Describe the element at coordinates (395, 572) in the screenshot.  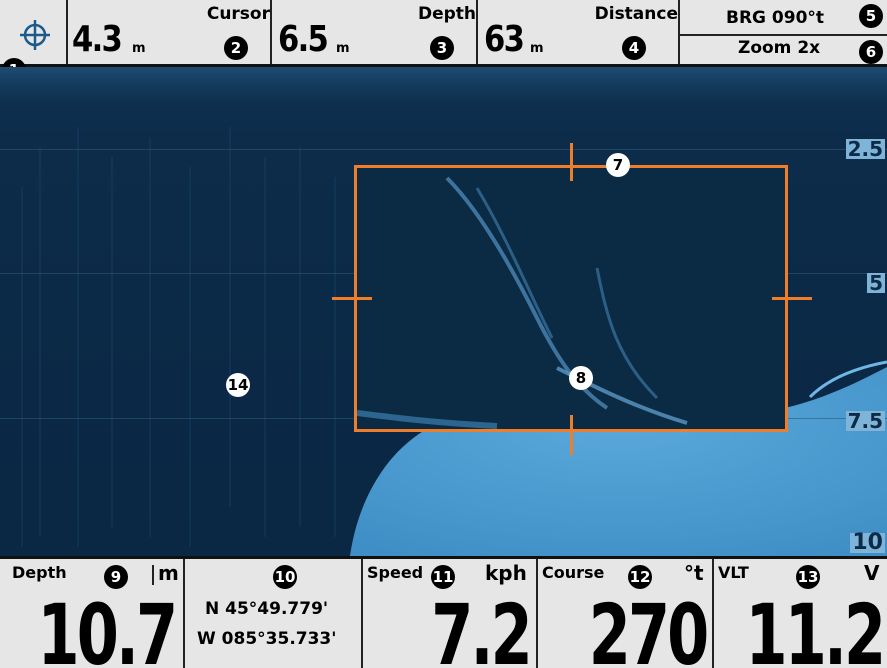
I see `speed-label: Speed` at that location.